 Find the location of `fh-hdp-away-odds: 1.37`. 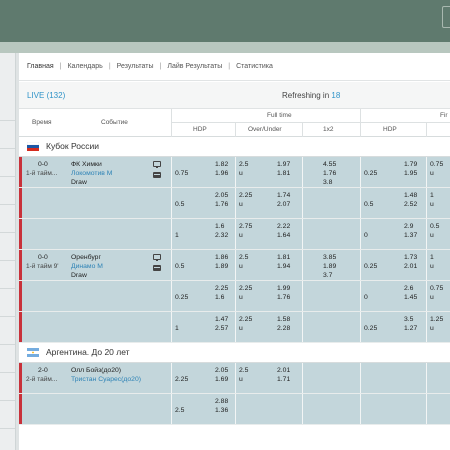

fh-hdp-away-odds: 1.37 is located at coordinates (410, 235).